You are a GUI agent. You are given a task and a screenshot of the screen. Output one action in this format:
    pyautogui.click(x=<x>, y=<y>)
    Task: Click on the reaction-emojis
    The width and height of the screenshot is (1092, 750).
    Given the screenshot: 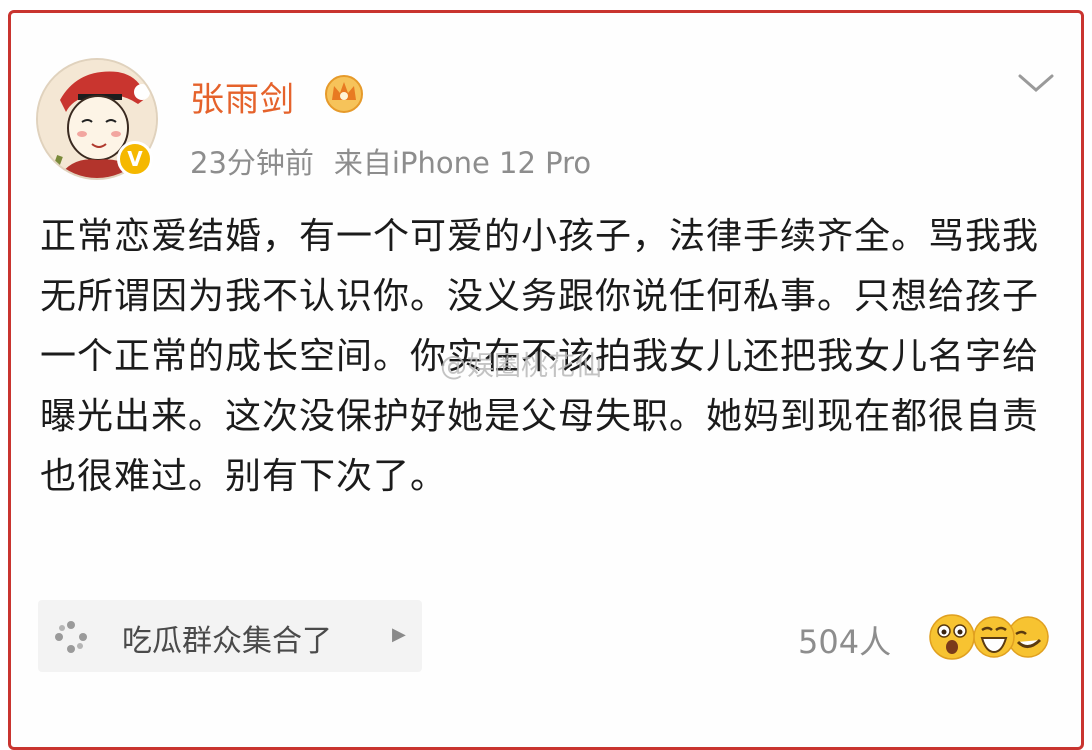 What is the action you would take?
    pyautogui.click(x=991, y=637)
    